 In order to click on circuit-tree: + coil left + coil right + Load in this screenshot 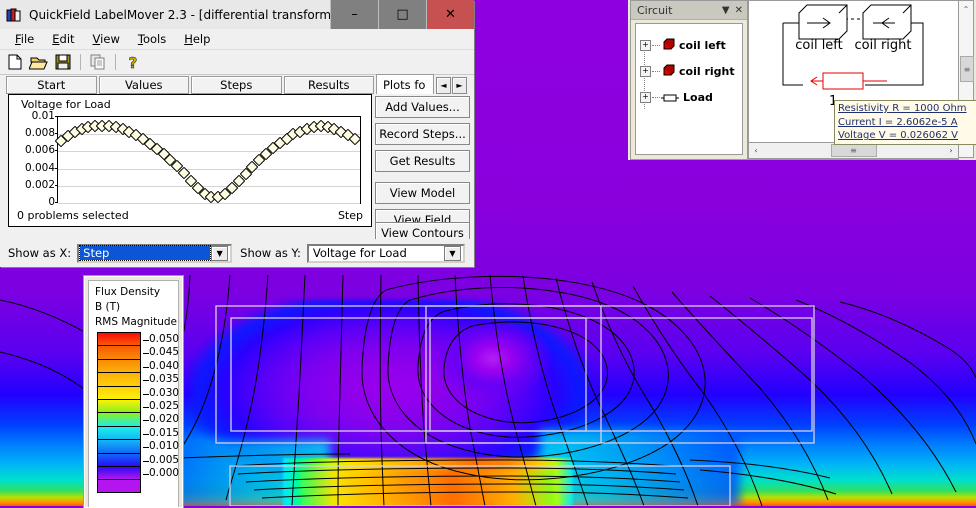, I will do `click(689, 89)`.